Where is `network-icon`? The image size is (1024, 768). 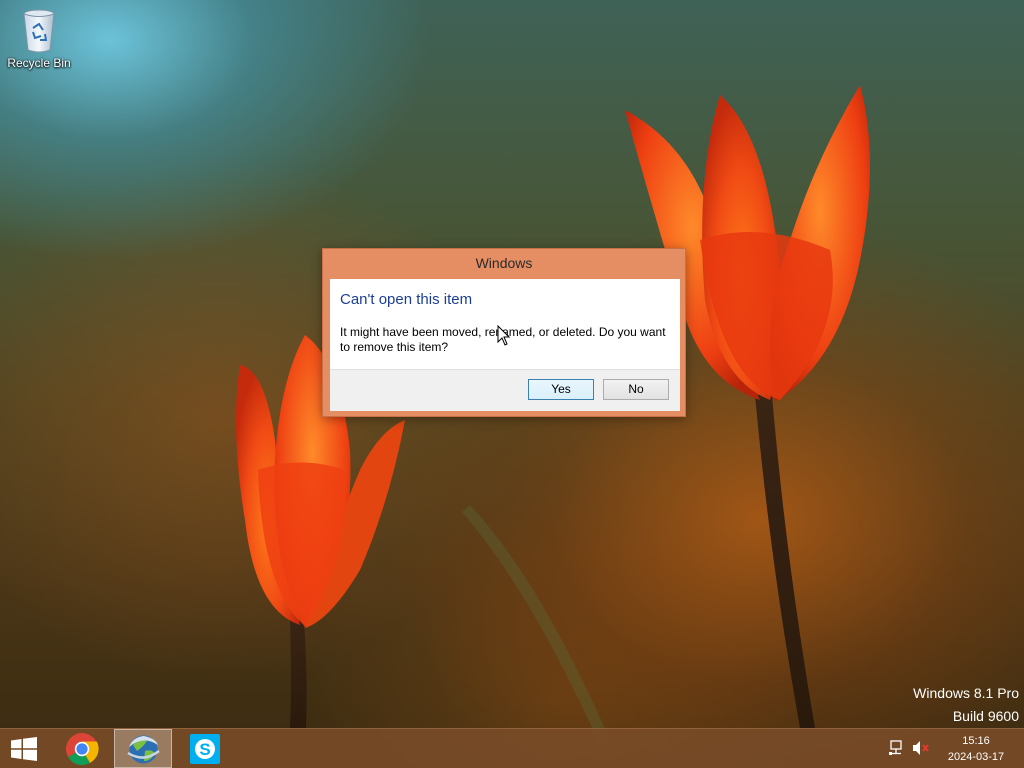 network-icon is located at coordinates (896, 748).